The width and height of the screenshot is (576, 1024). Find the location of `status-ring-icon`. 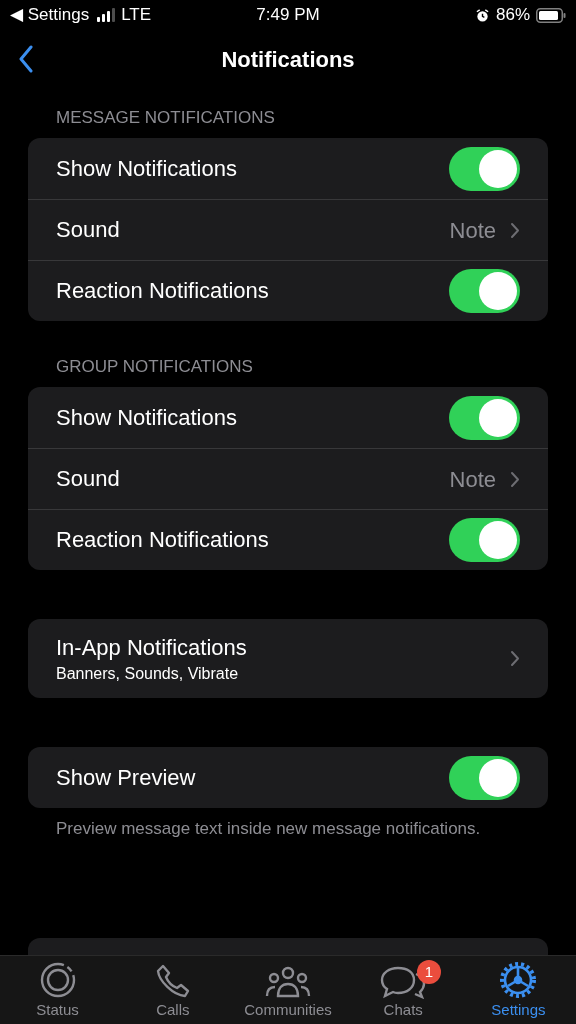

status-ring-icon is located at coordinates (57, 979).